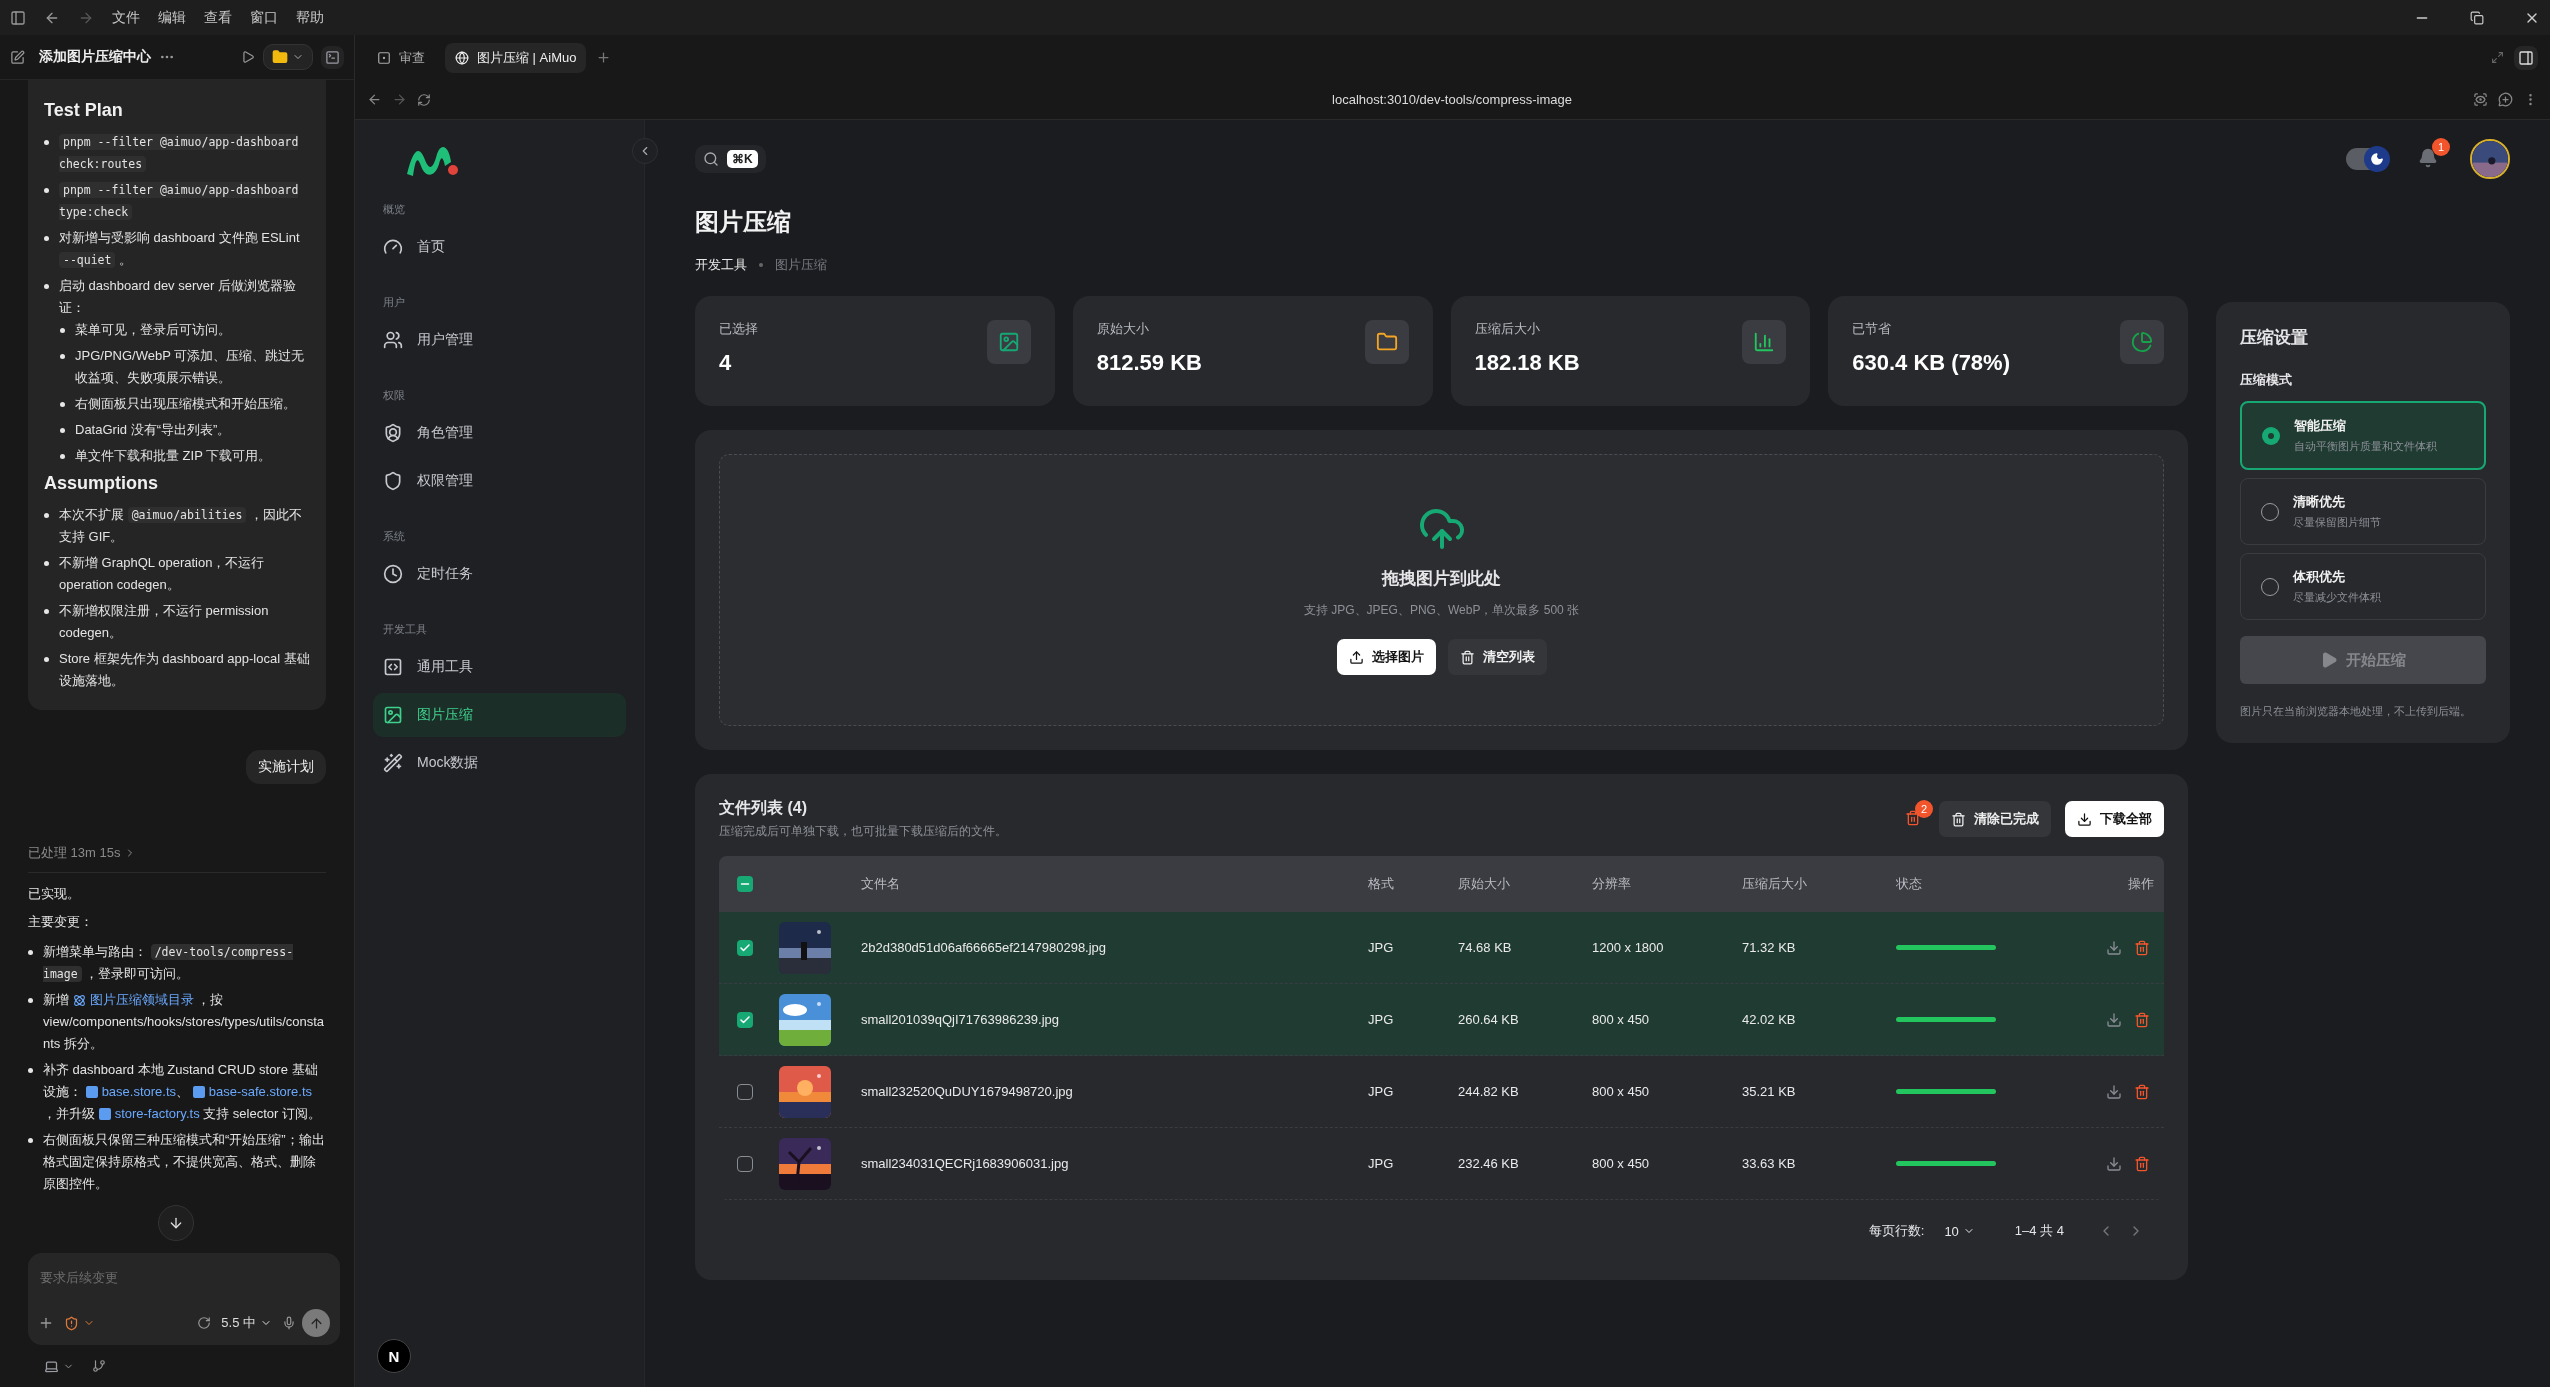  What do you see at coordinates (149, 1114) in the screenshot?
I see `file-link: store-factory.ts` at bounding box center [149, 1114].